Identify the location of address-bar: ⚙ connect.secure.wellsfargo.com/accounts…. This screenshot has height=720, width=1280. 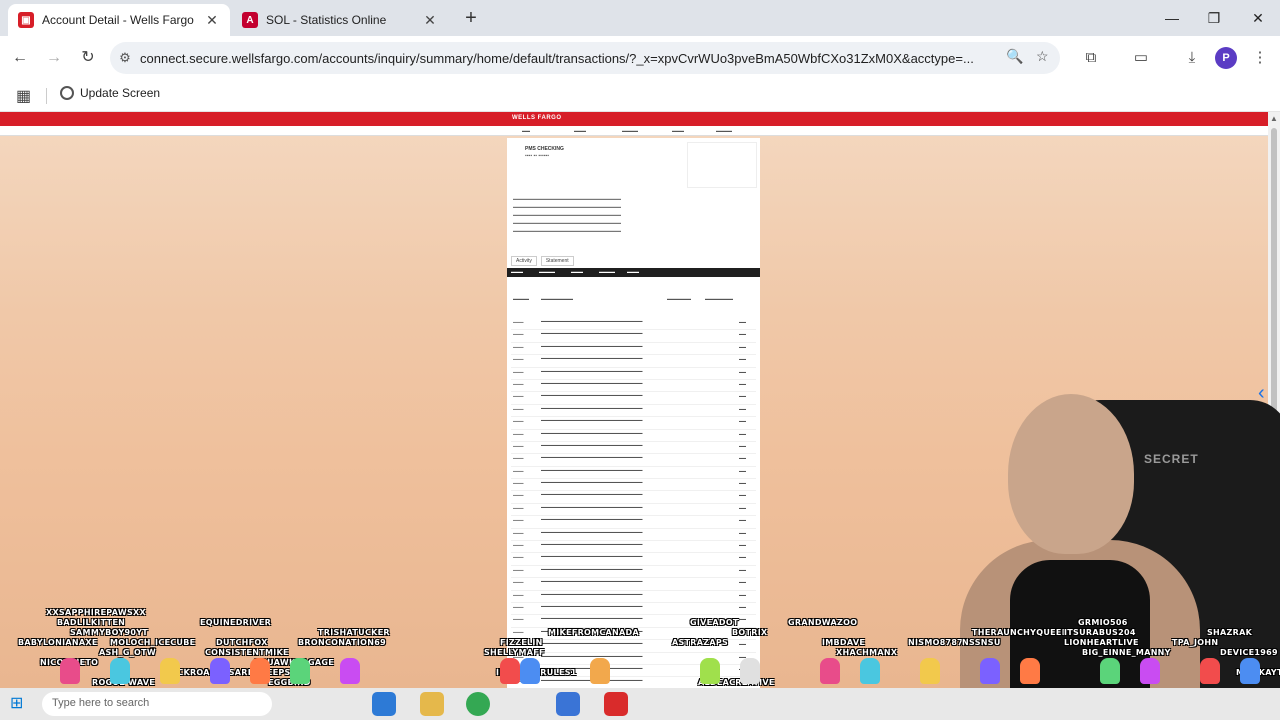
(585, 58).